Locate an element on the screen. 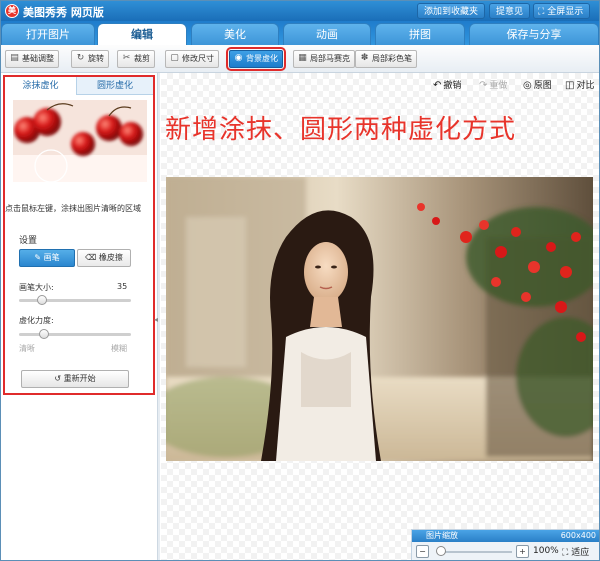 The height and width of the screenshot is (561, 600). fullscreen-label: 全屏显示 is located at coordinates (565, 12).